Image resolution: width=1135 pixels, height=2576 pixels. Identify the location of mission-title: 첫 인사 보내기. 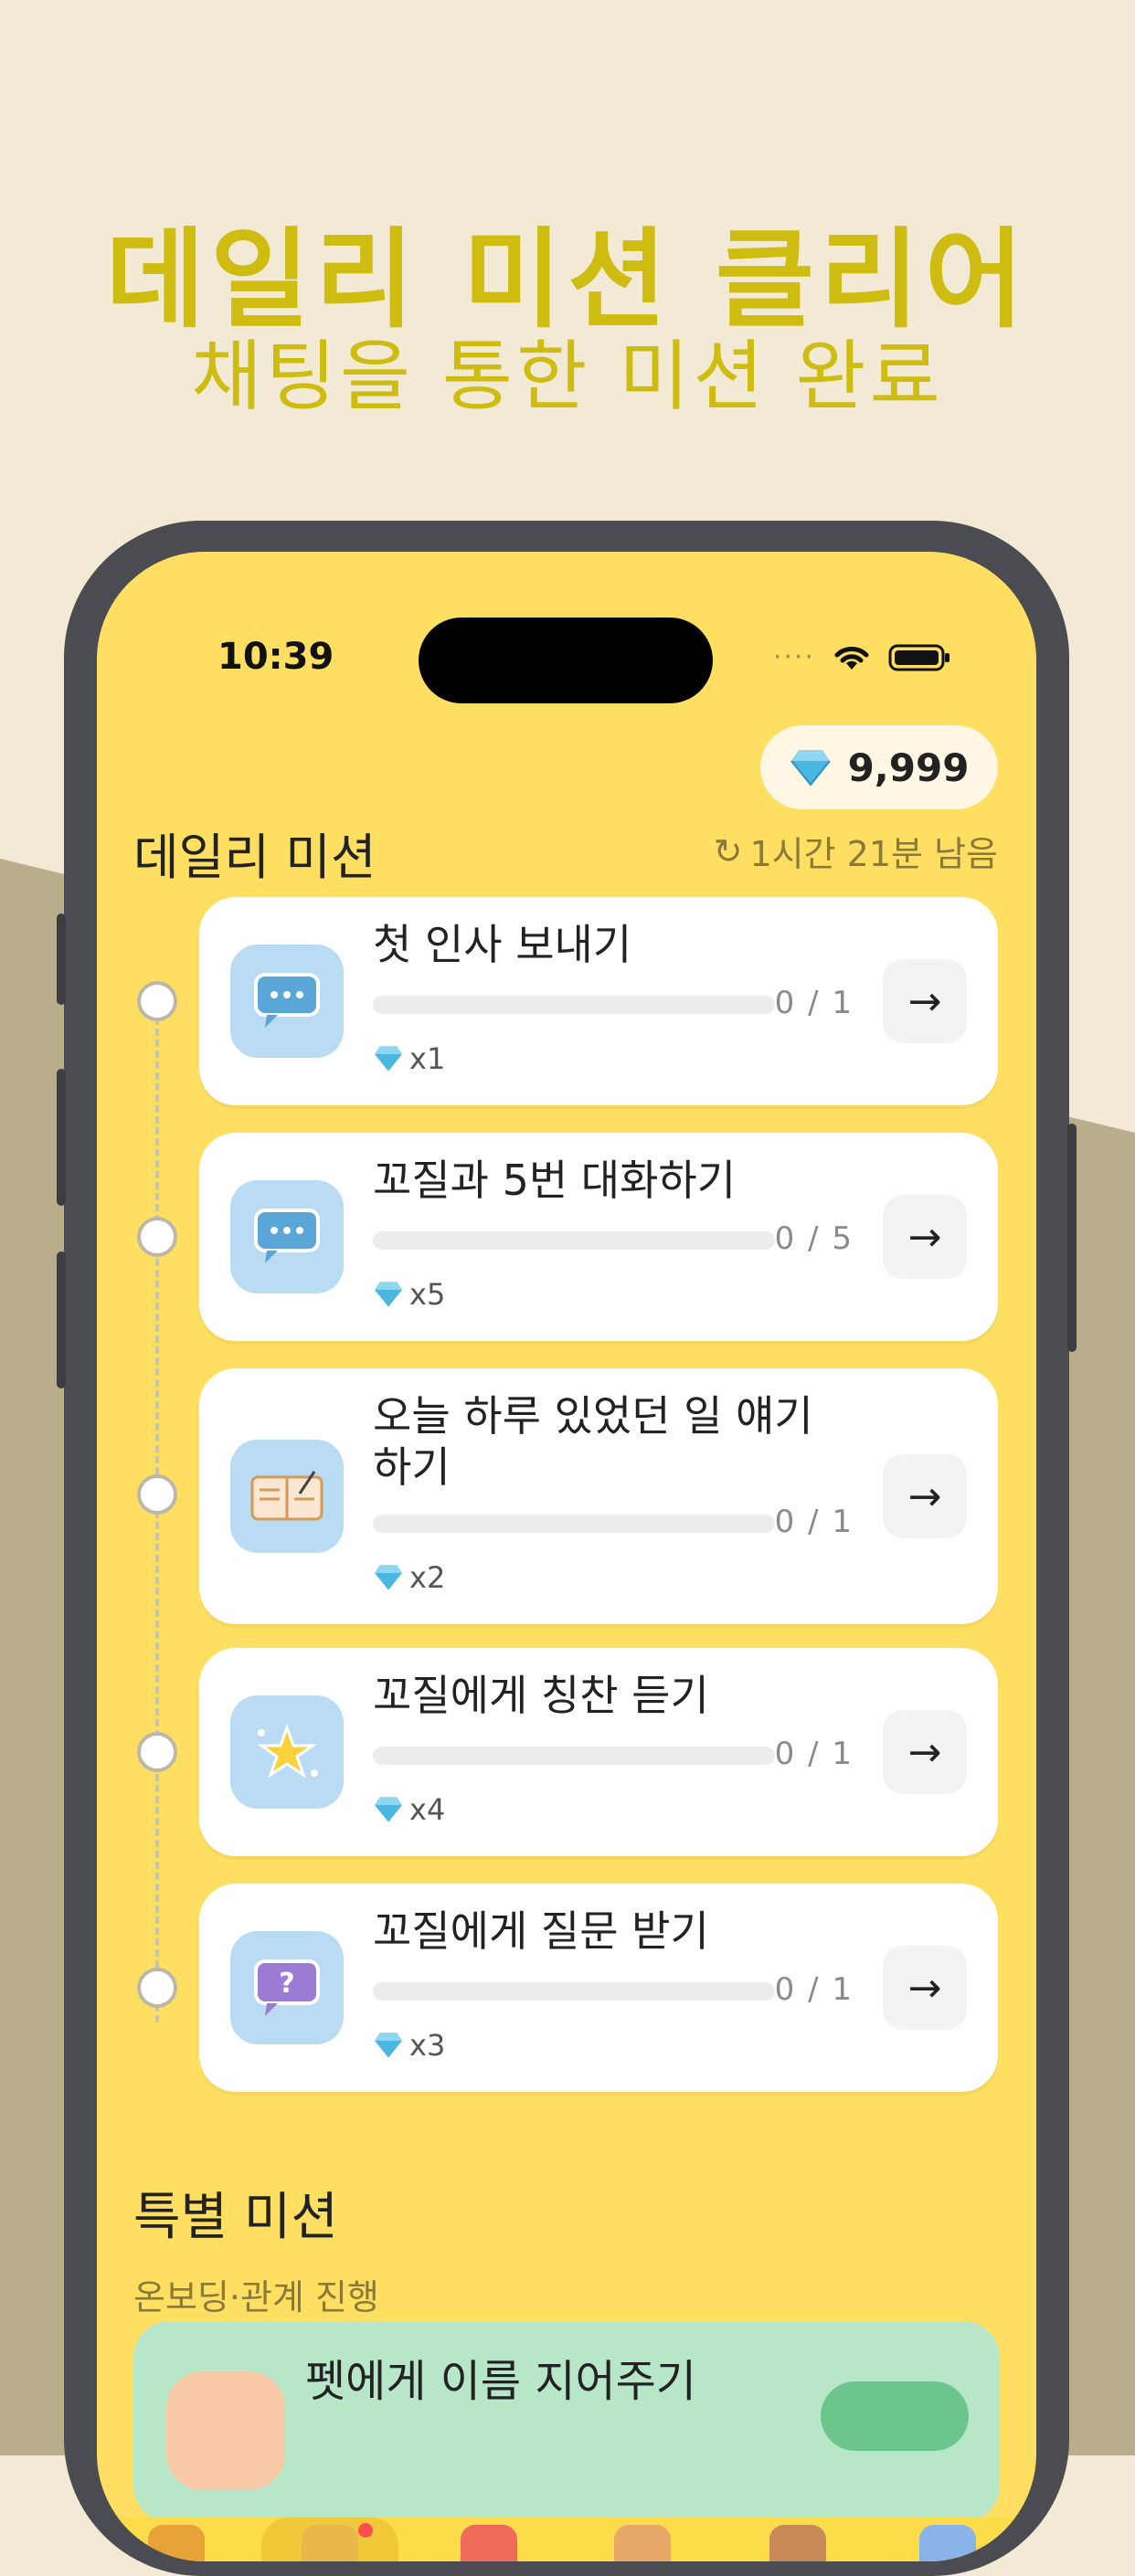
(502, 944).